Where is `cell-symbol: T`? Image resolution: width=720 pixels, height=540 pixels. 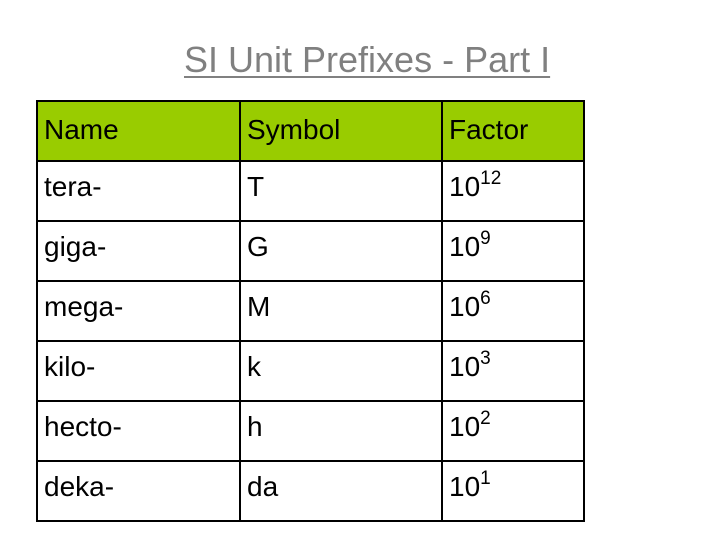 cell-symbol: T is located at coordinates (341, 191).